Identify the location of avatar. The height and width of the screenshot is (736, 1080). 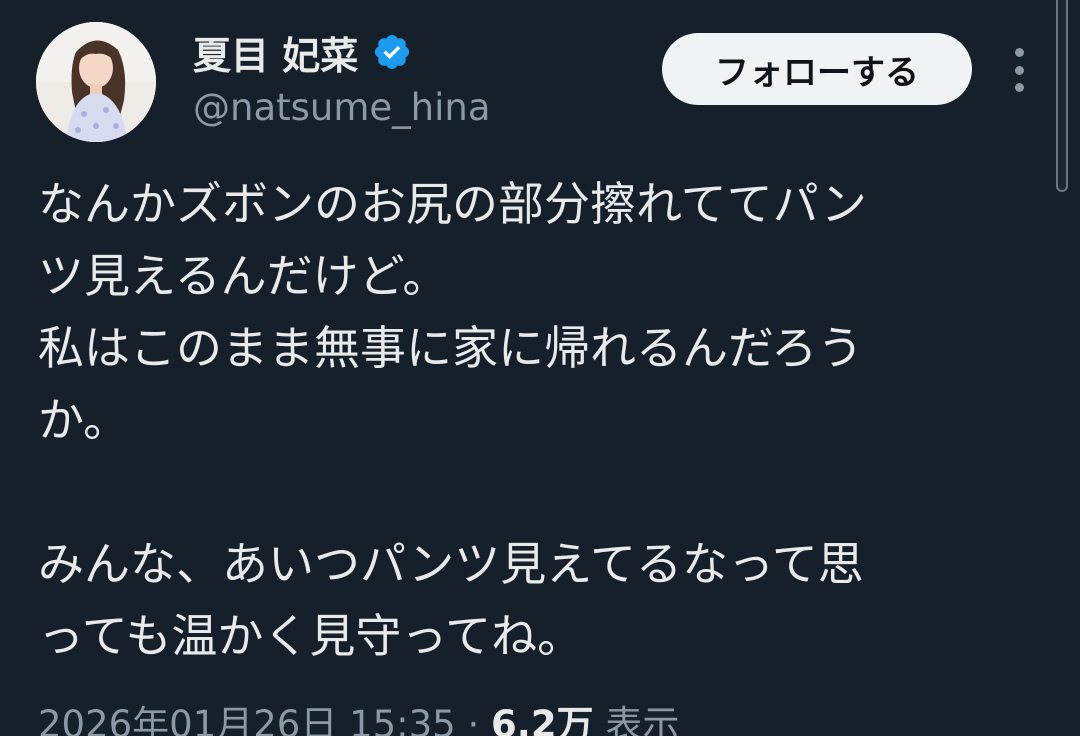
(96, 82).